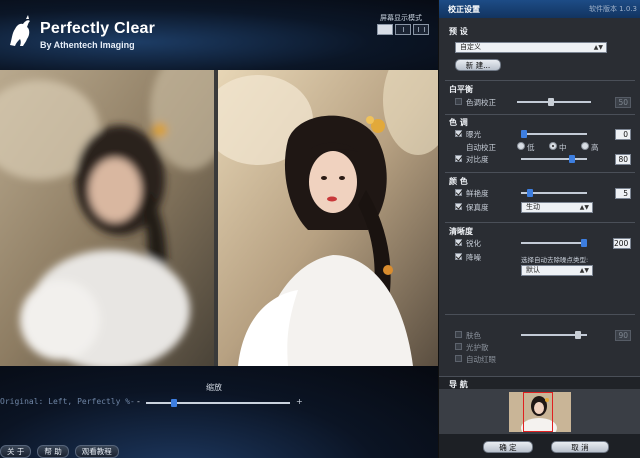  I want to click on auto-mid-label: 中, so click(563, 147).